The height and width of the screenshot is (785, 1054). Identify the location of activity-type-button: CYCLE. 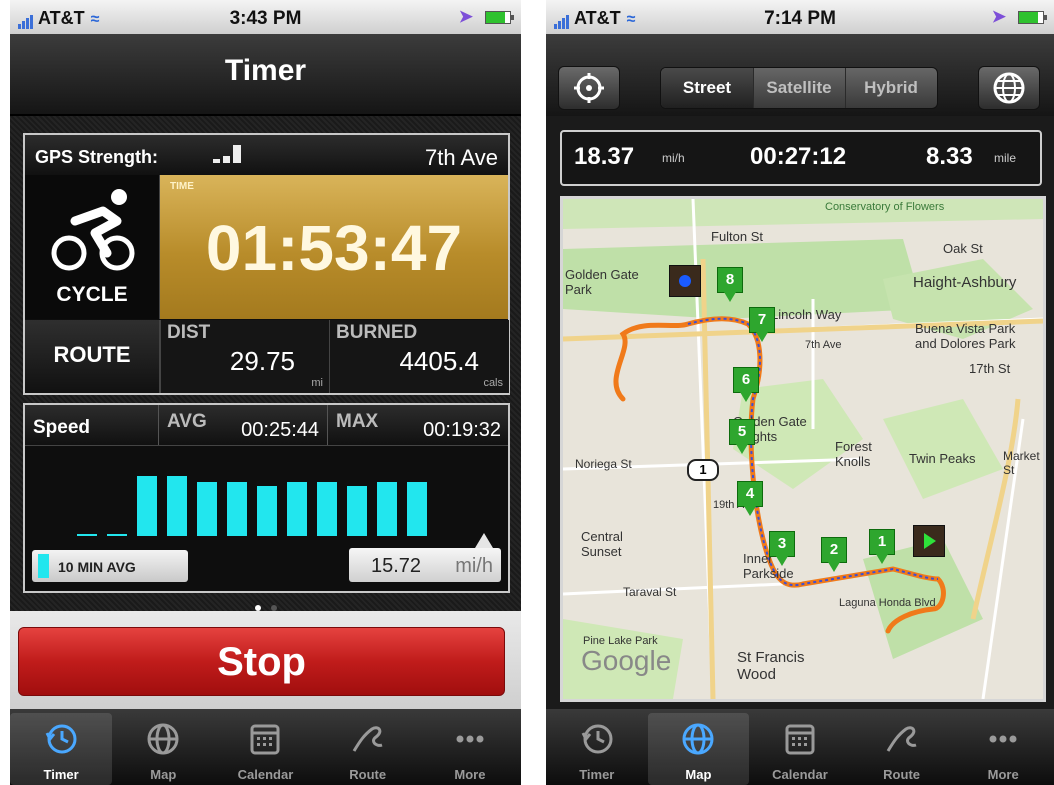
(92, 247).